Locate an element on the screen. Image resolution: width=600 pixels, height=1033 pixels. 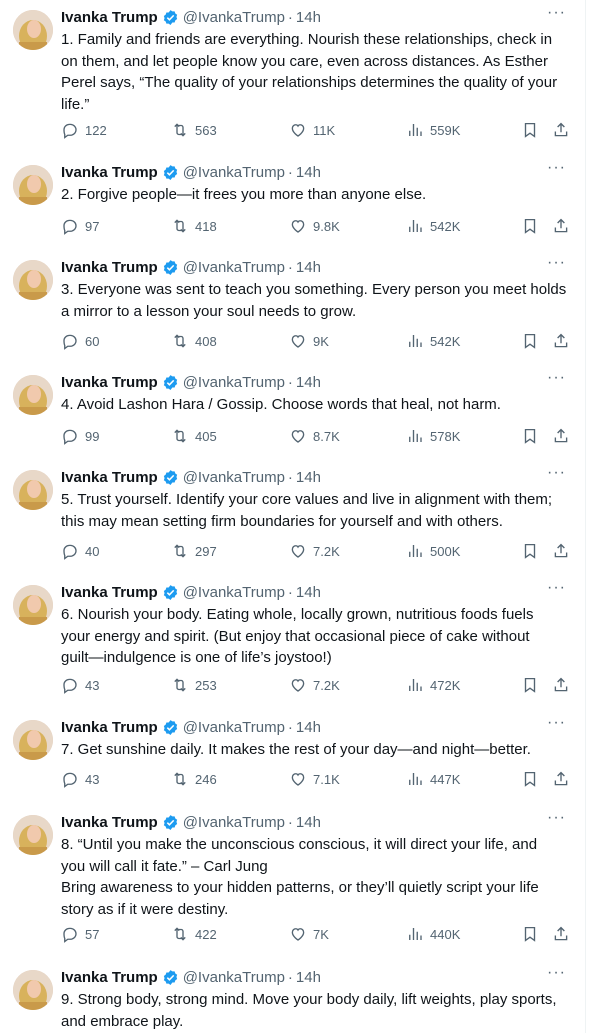
views-button: 500K is located at coordinates (433, 551).